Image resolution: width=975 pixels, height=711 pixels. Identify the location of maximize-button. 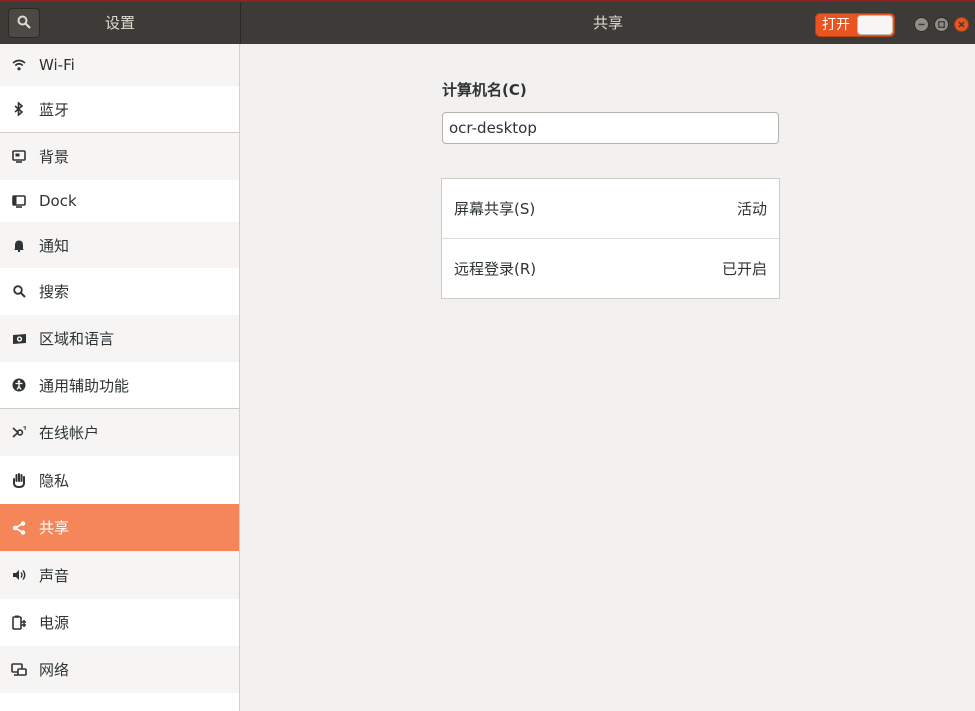
(941, 24).